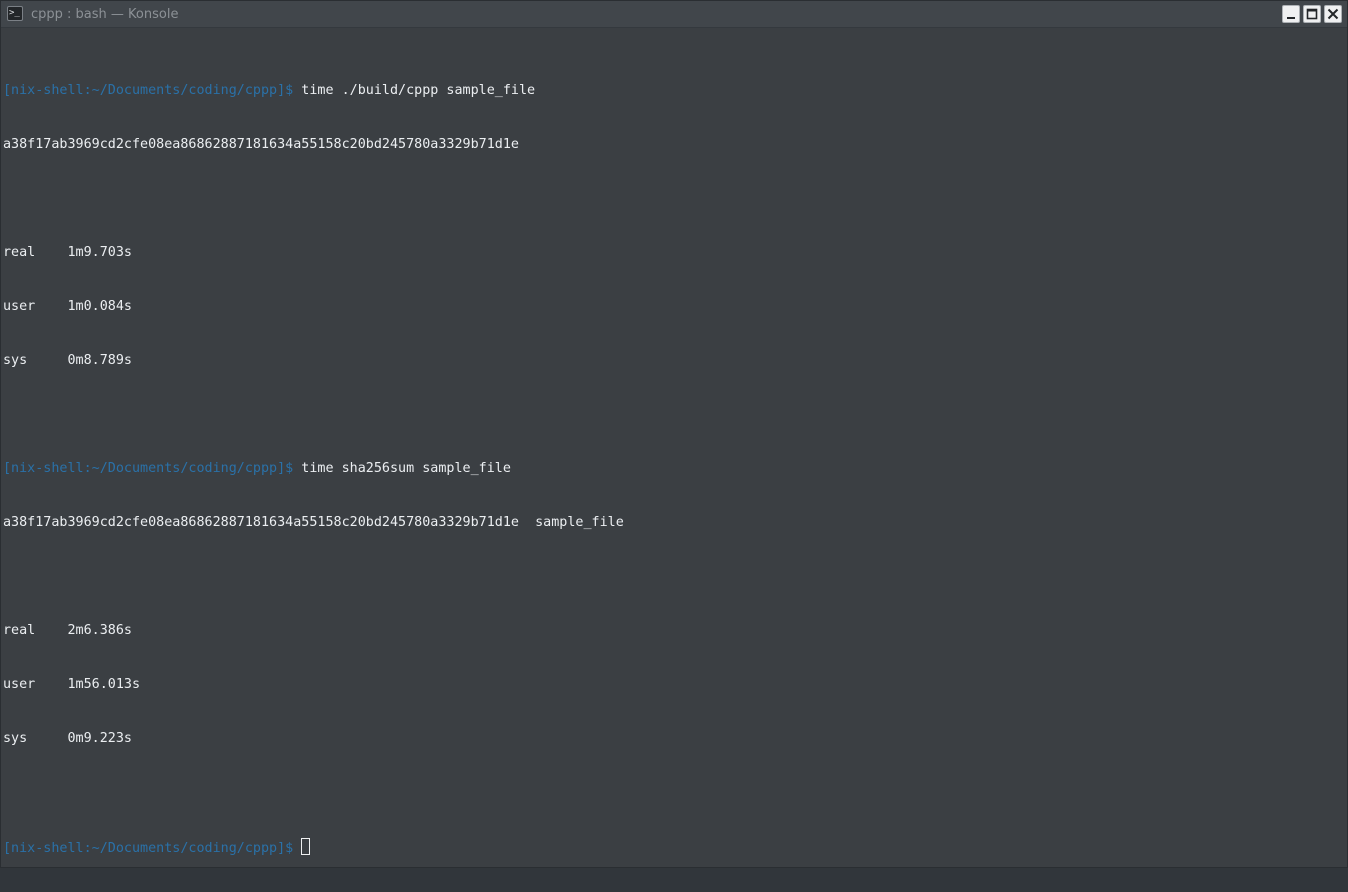 This screenshot has width=1348, height=892. What do you see at coordinates (402, 468) in the screenshot?
I see `command-text: time sha256sum sample_file` at bounding box center [402, 468].